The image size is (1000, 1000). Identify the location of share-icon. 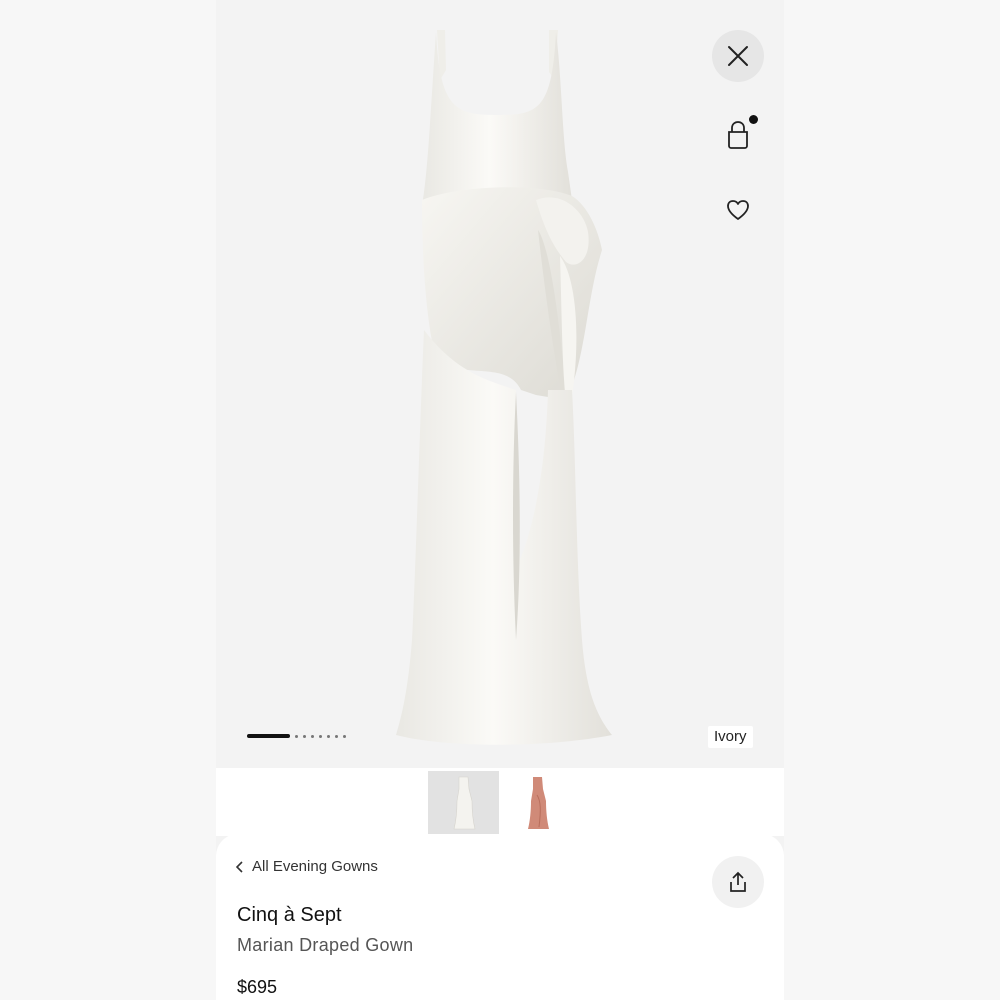
(738, 881).